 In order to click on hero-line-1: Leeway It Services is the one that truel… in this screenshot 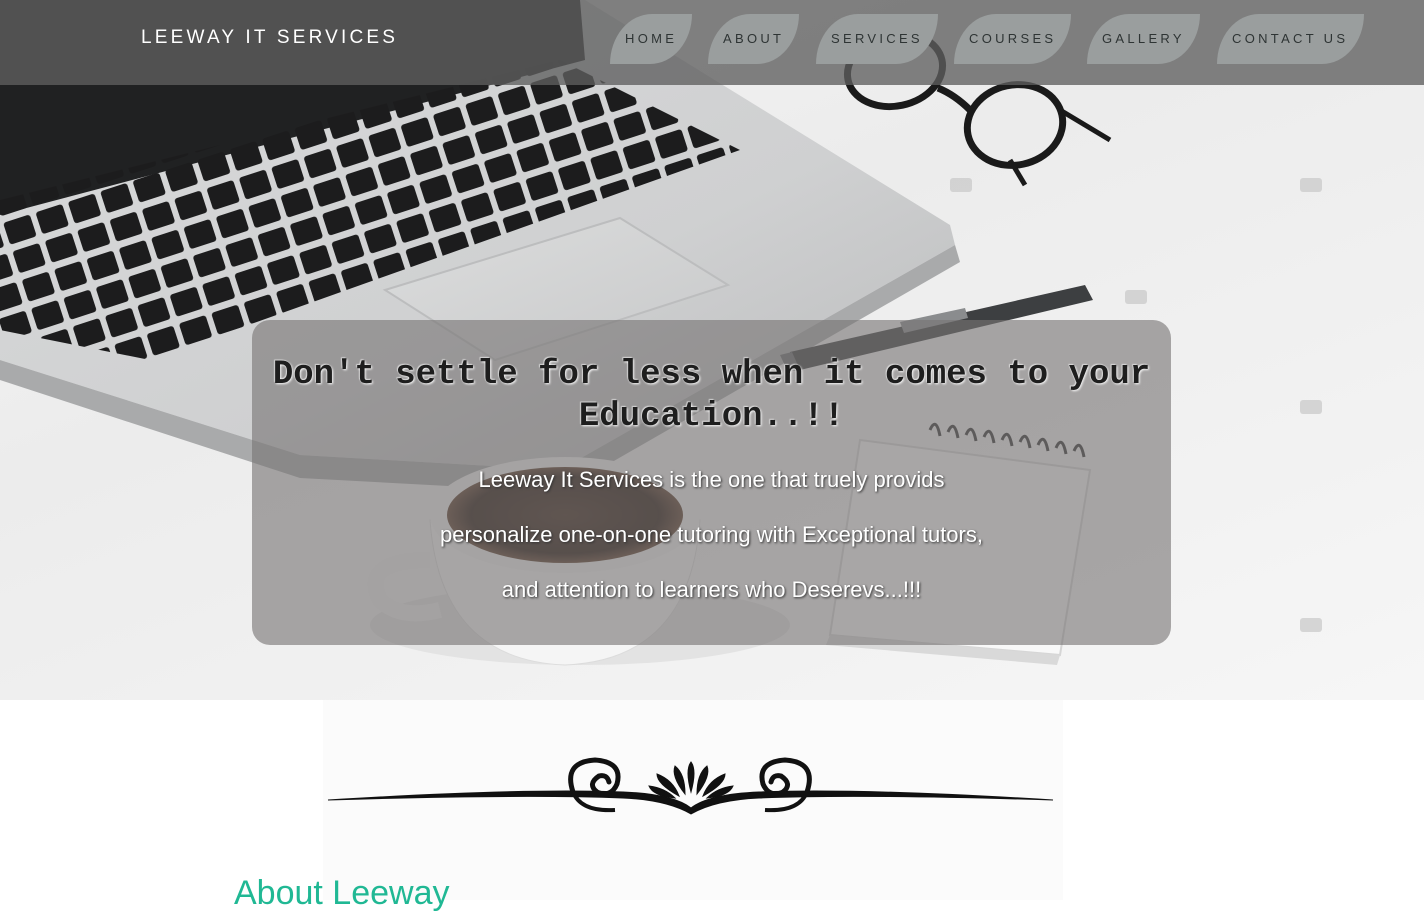, I will do `click(711, 479)`.